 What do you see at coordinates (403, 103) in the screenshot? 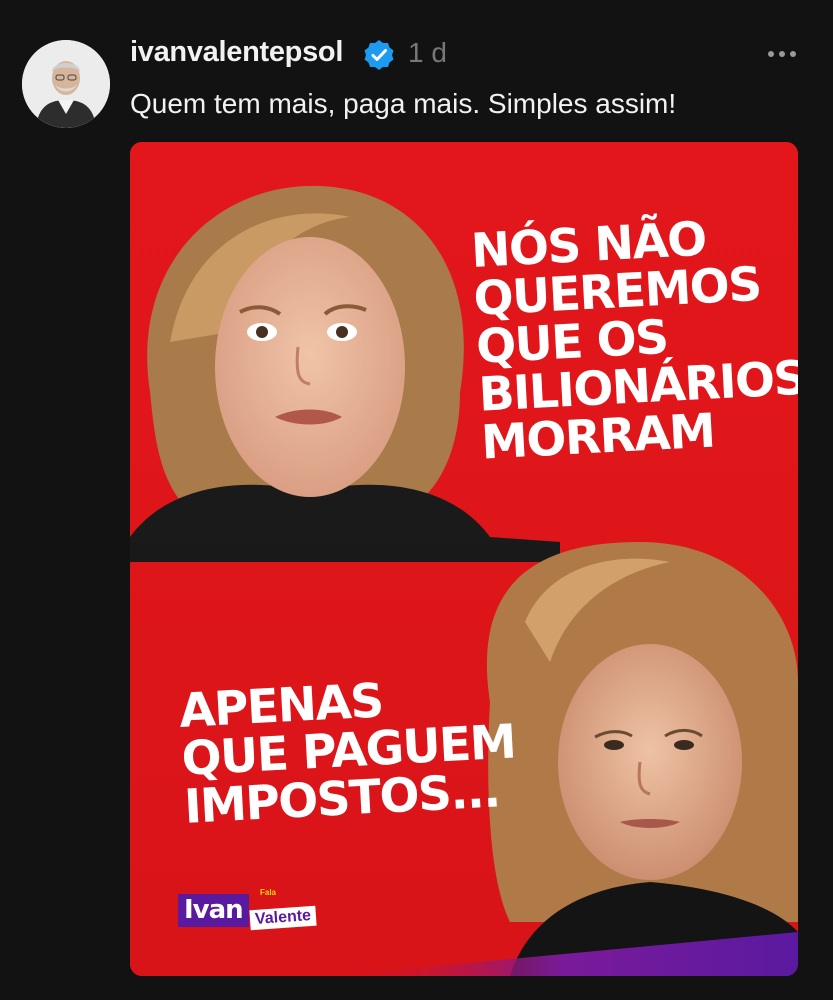
I see `post-caption: Quem tem mais, paga mais. Simples assim!` at bounding box center [403, 103].